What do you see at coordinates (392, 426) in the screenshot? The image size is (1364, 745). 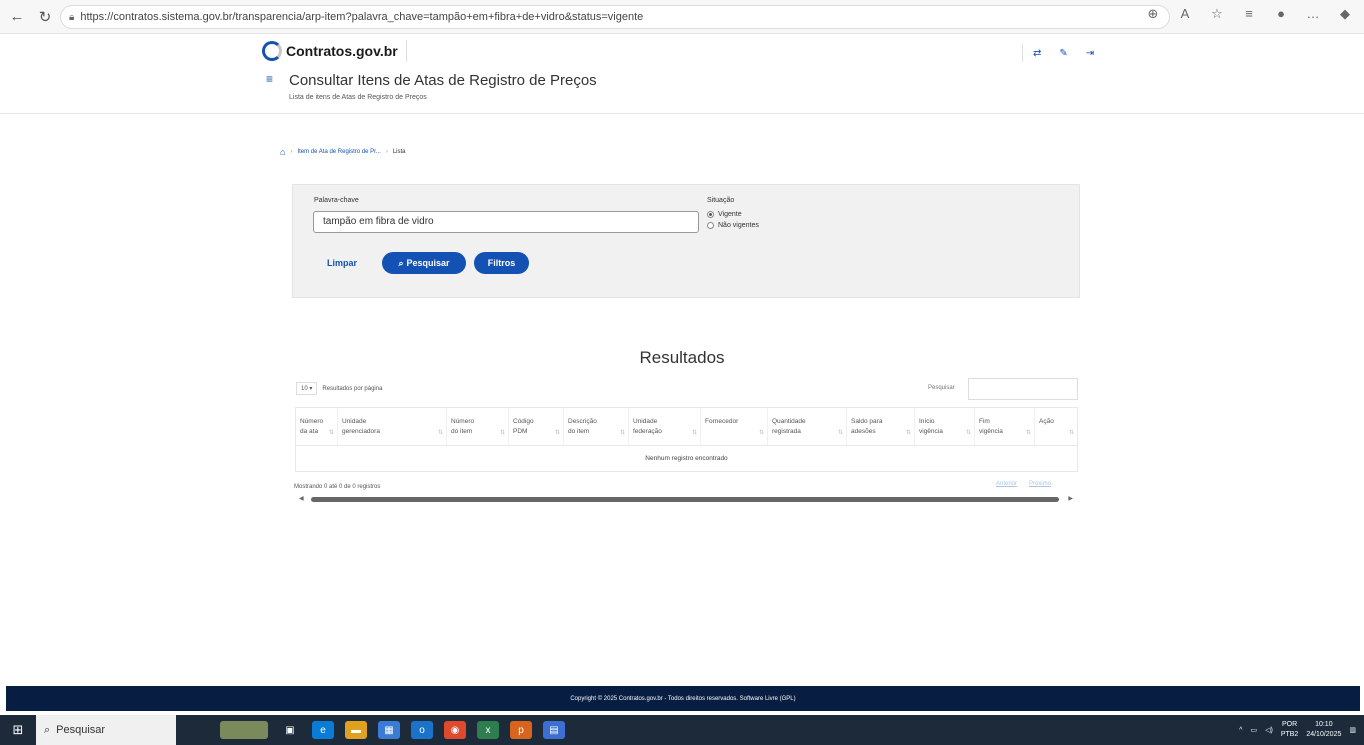 I see `column-header: Unidade gerenciadora ⇅` at bounding box center [392, 426].